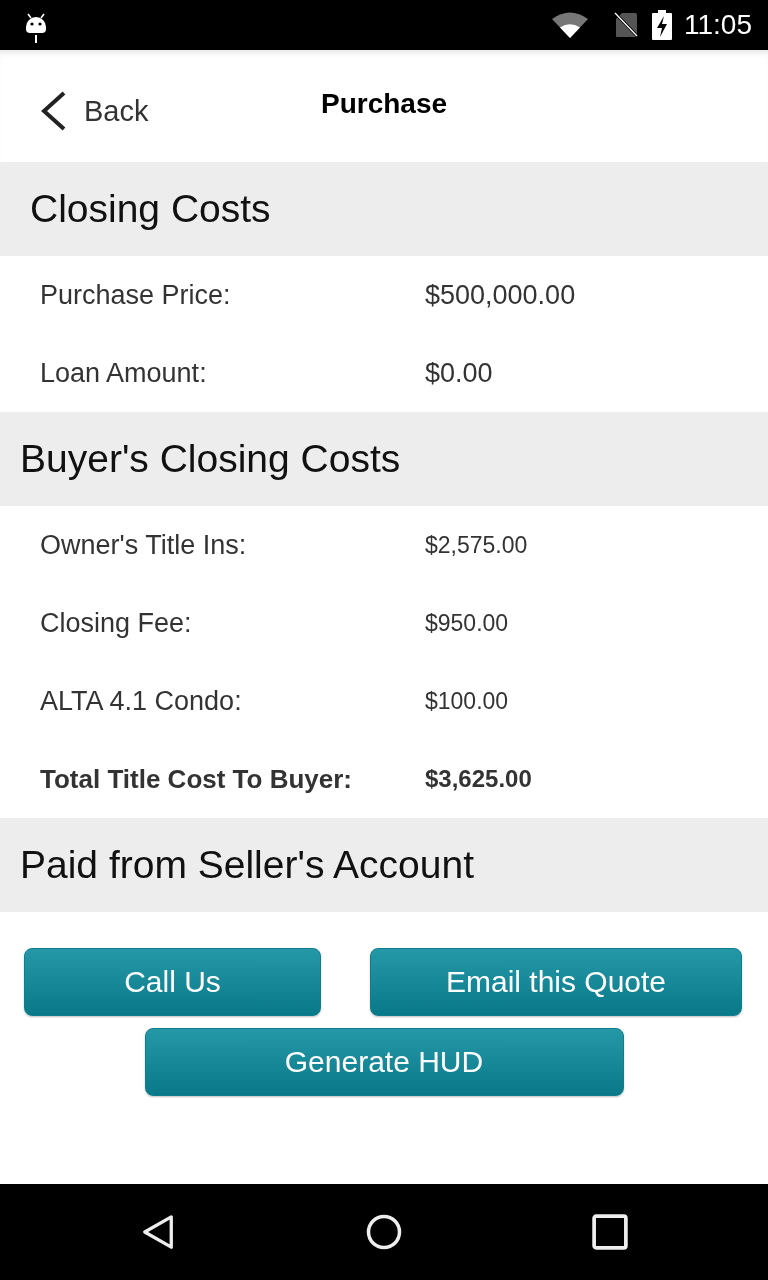 This screenshot has width=768, height=1280. I want to click on section-title: Paid from Seller's Account, so click(247, 865).